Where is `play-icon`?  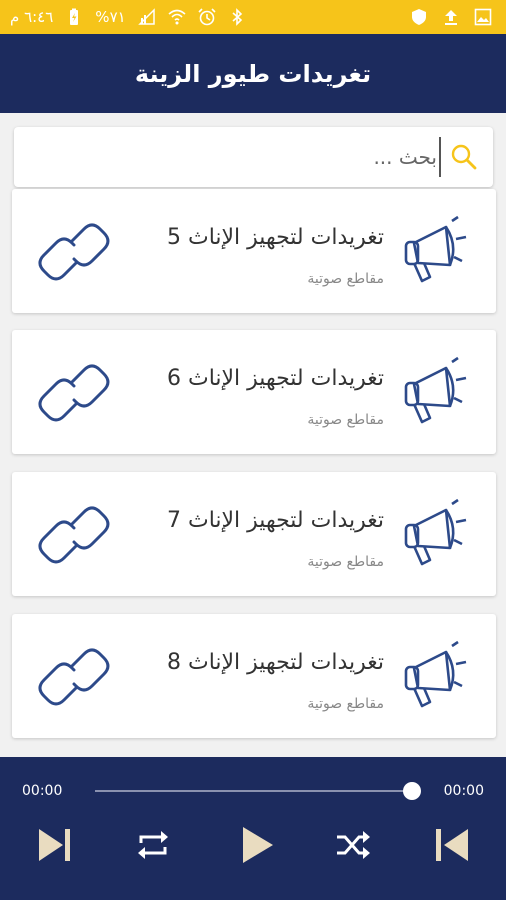
play-icon is located at coordinates (258, 845).